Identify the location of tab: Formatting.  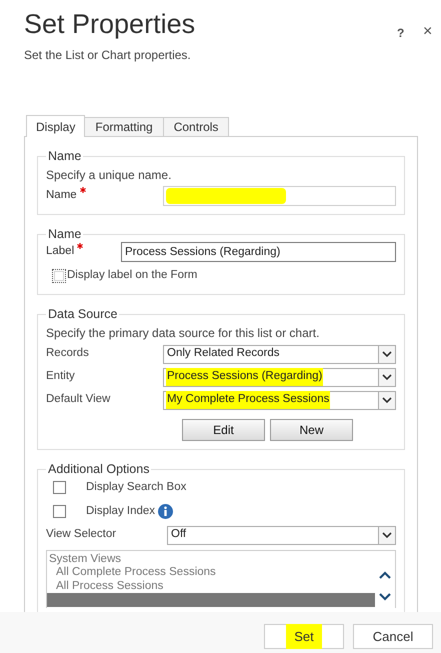
(124, 126).